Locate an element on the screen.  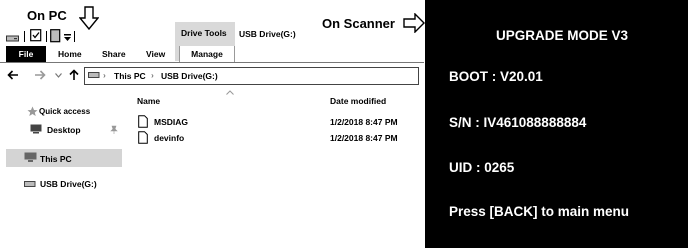
pin-icon is located at coordinates (114, 129).